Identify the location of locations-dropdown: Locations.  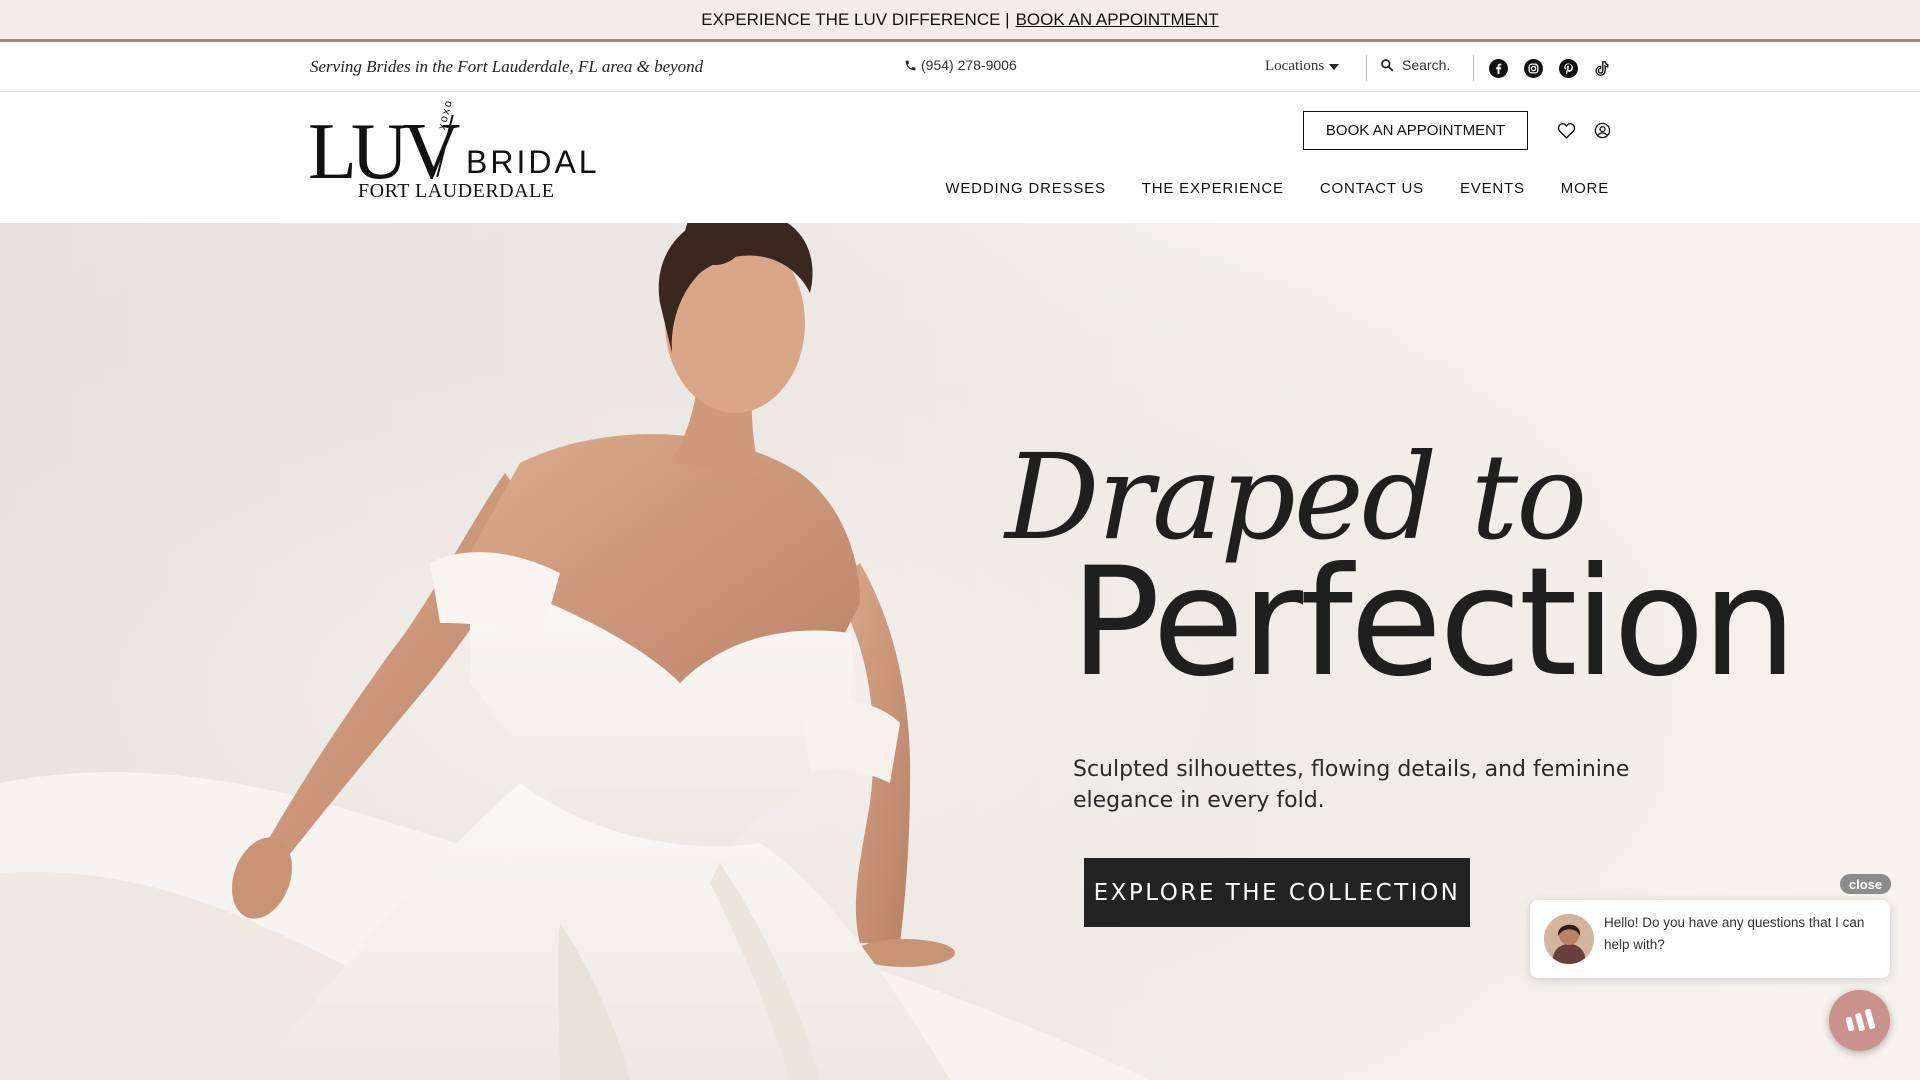
(1302, 66).